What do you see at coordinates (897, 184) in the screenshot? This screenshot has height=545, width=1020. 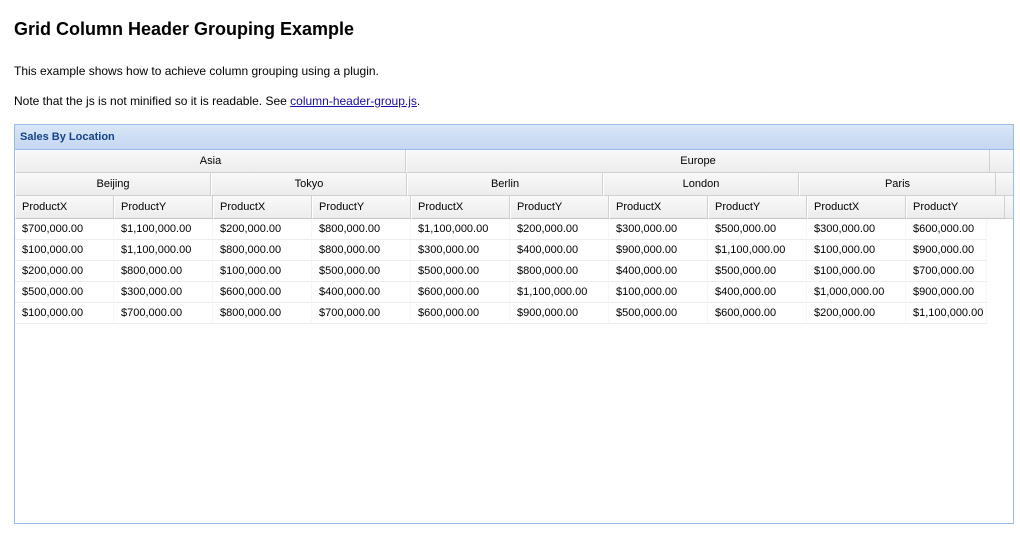 I see `group-header-paris: Paris` at bounding box center [897, 184].